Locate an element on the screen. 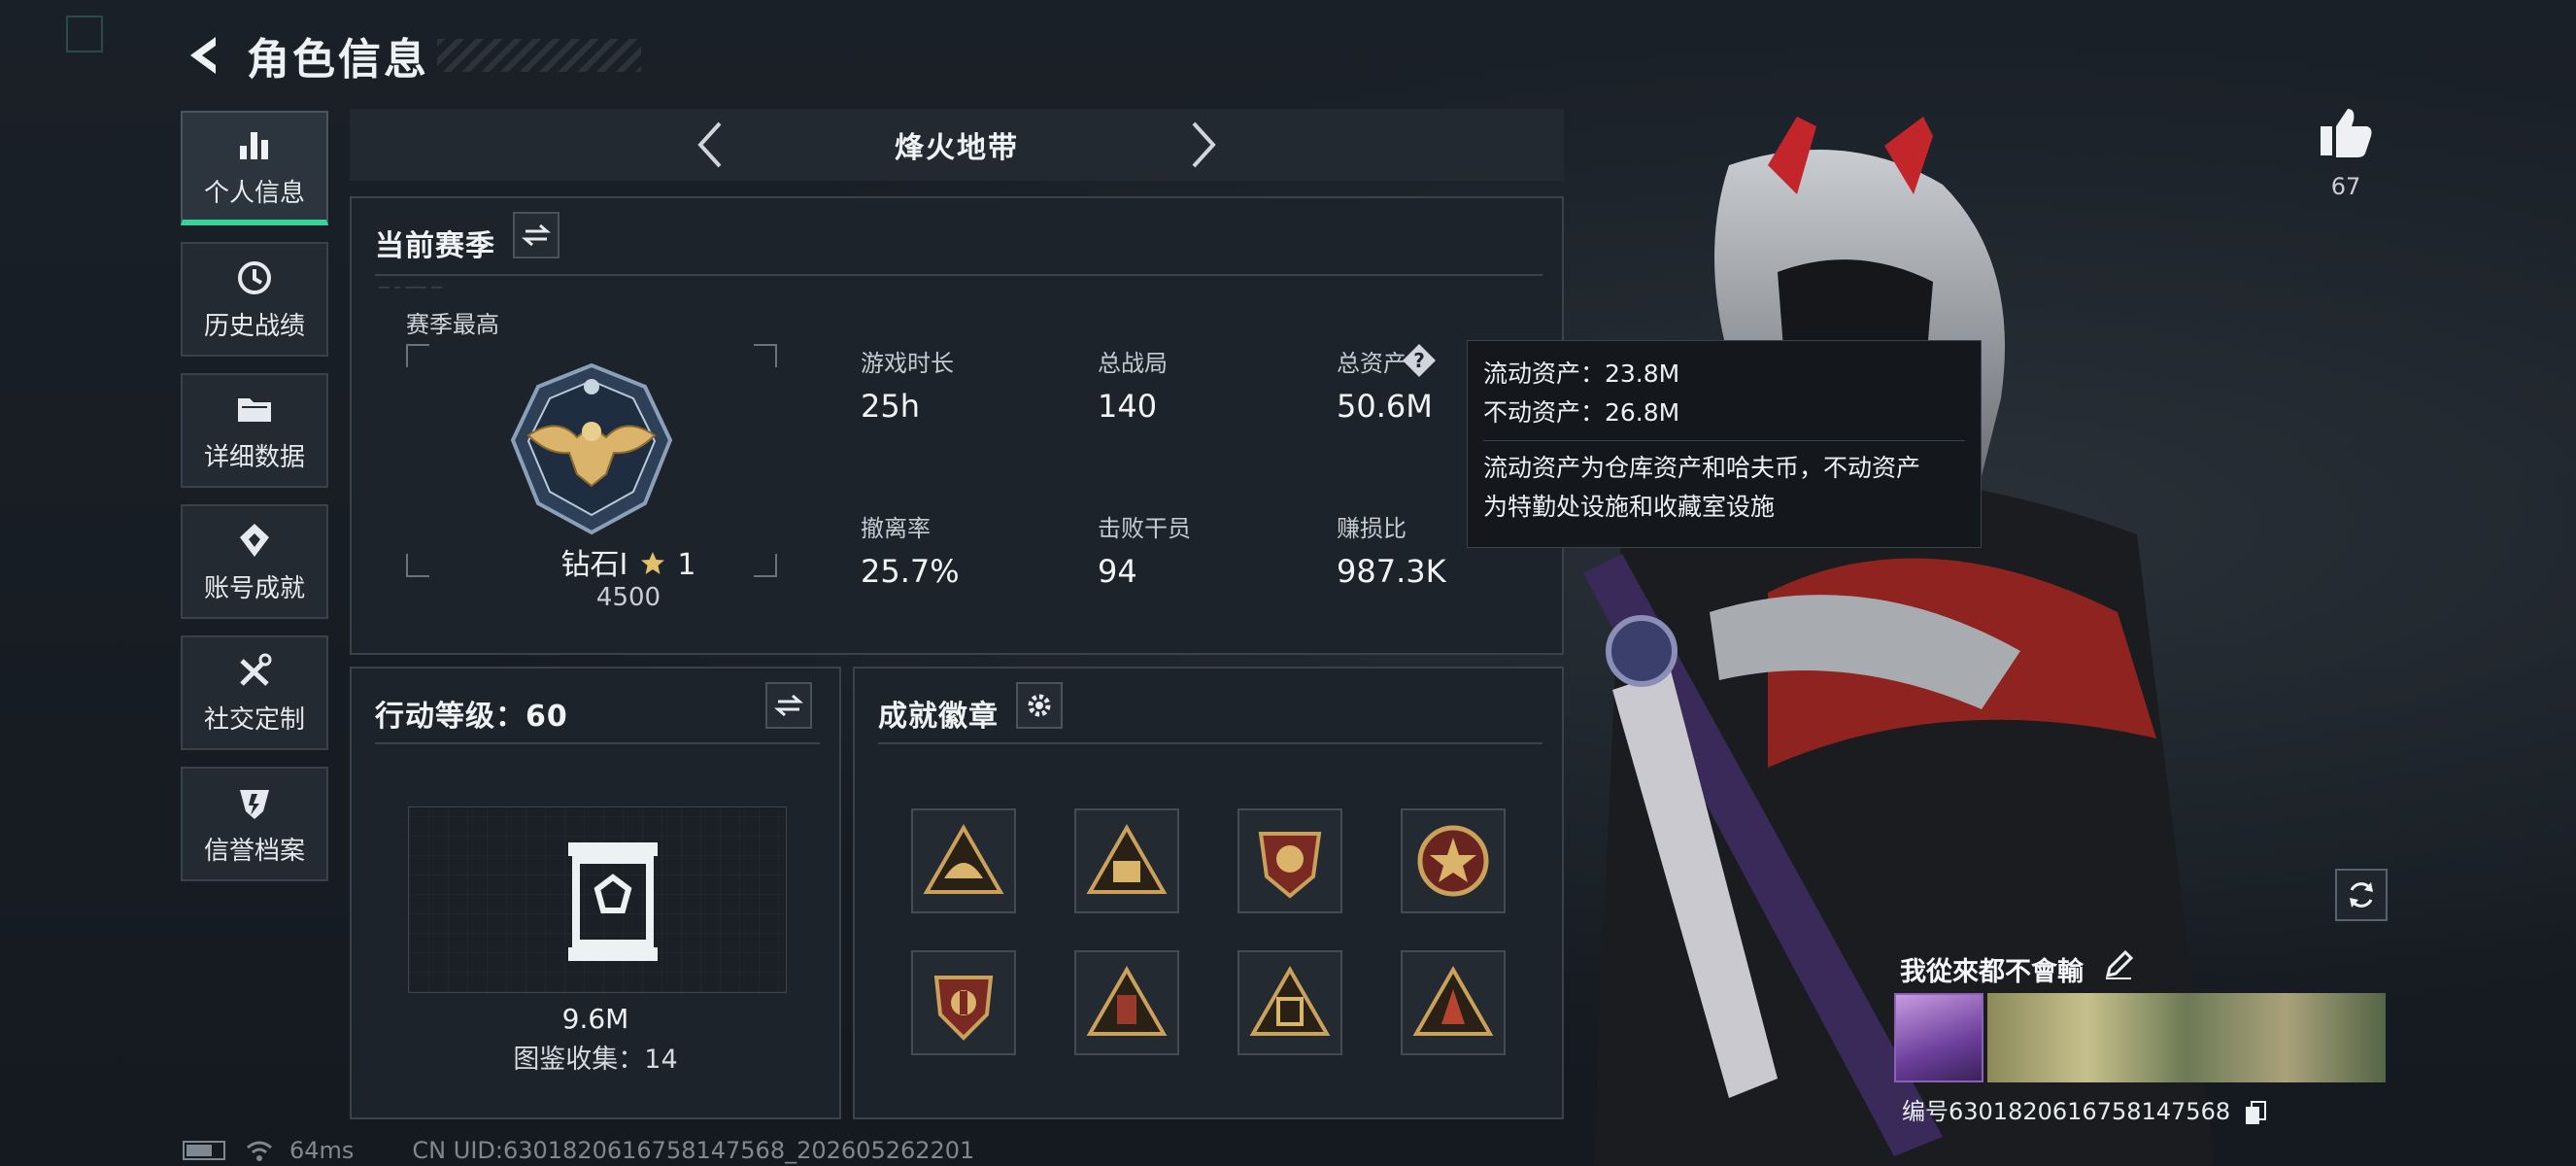 The image size is (2576, 1166). badge-settings-button is located at coordinates (1039, 705).